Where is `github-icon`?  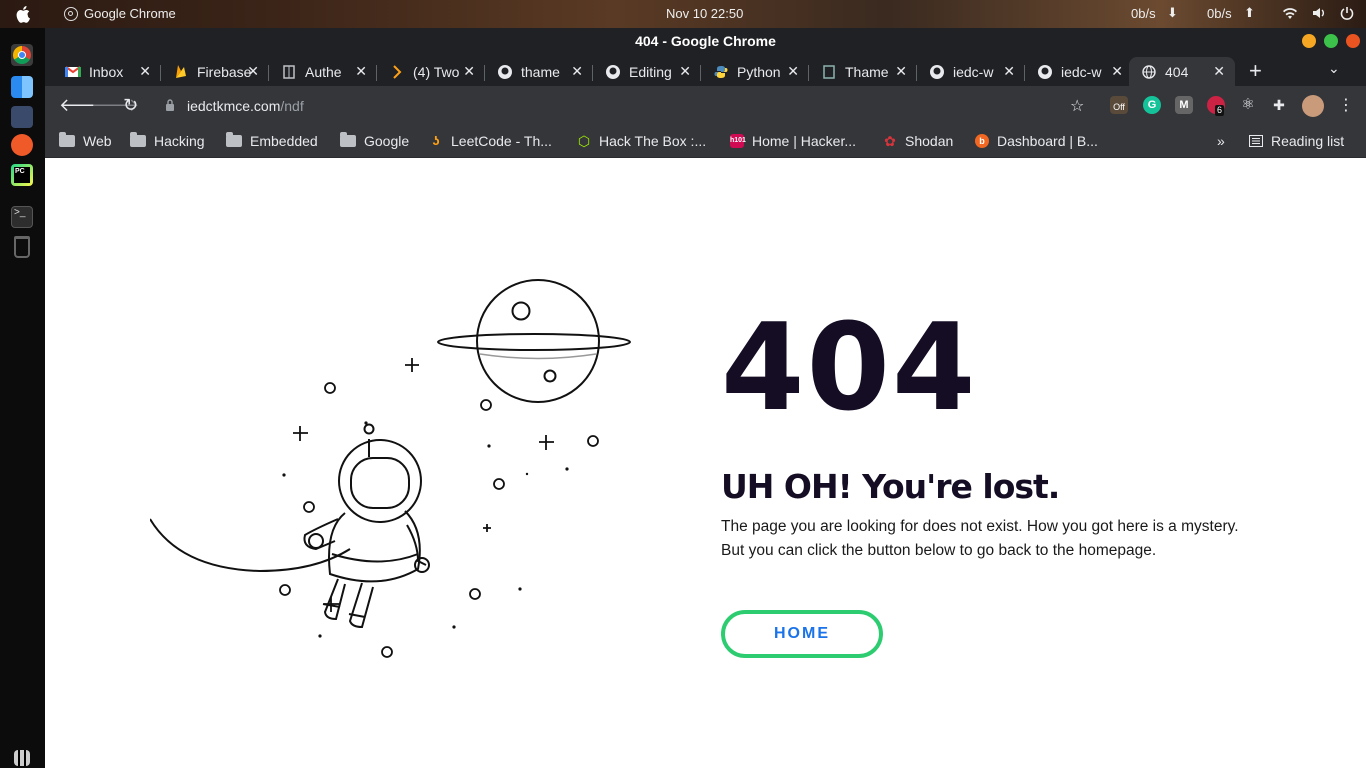 github-icon is located at coordinates (505, 72).